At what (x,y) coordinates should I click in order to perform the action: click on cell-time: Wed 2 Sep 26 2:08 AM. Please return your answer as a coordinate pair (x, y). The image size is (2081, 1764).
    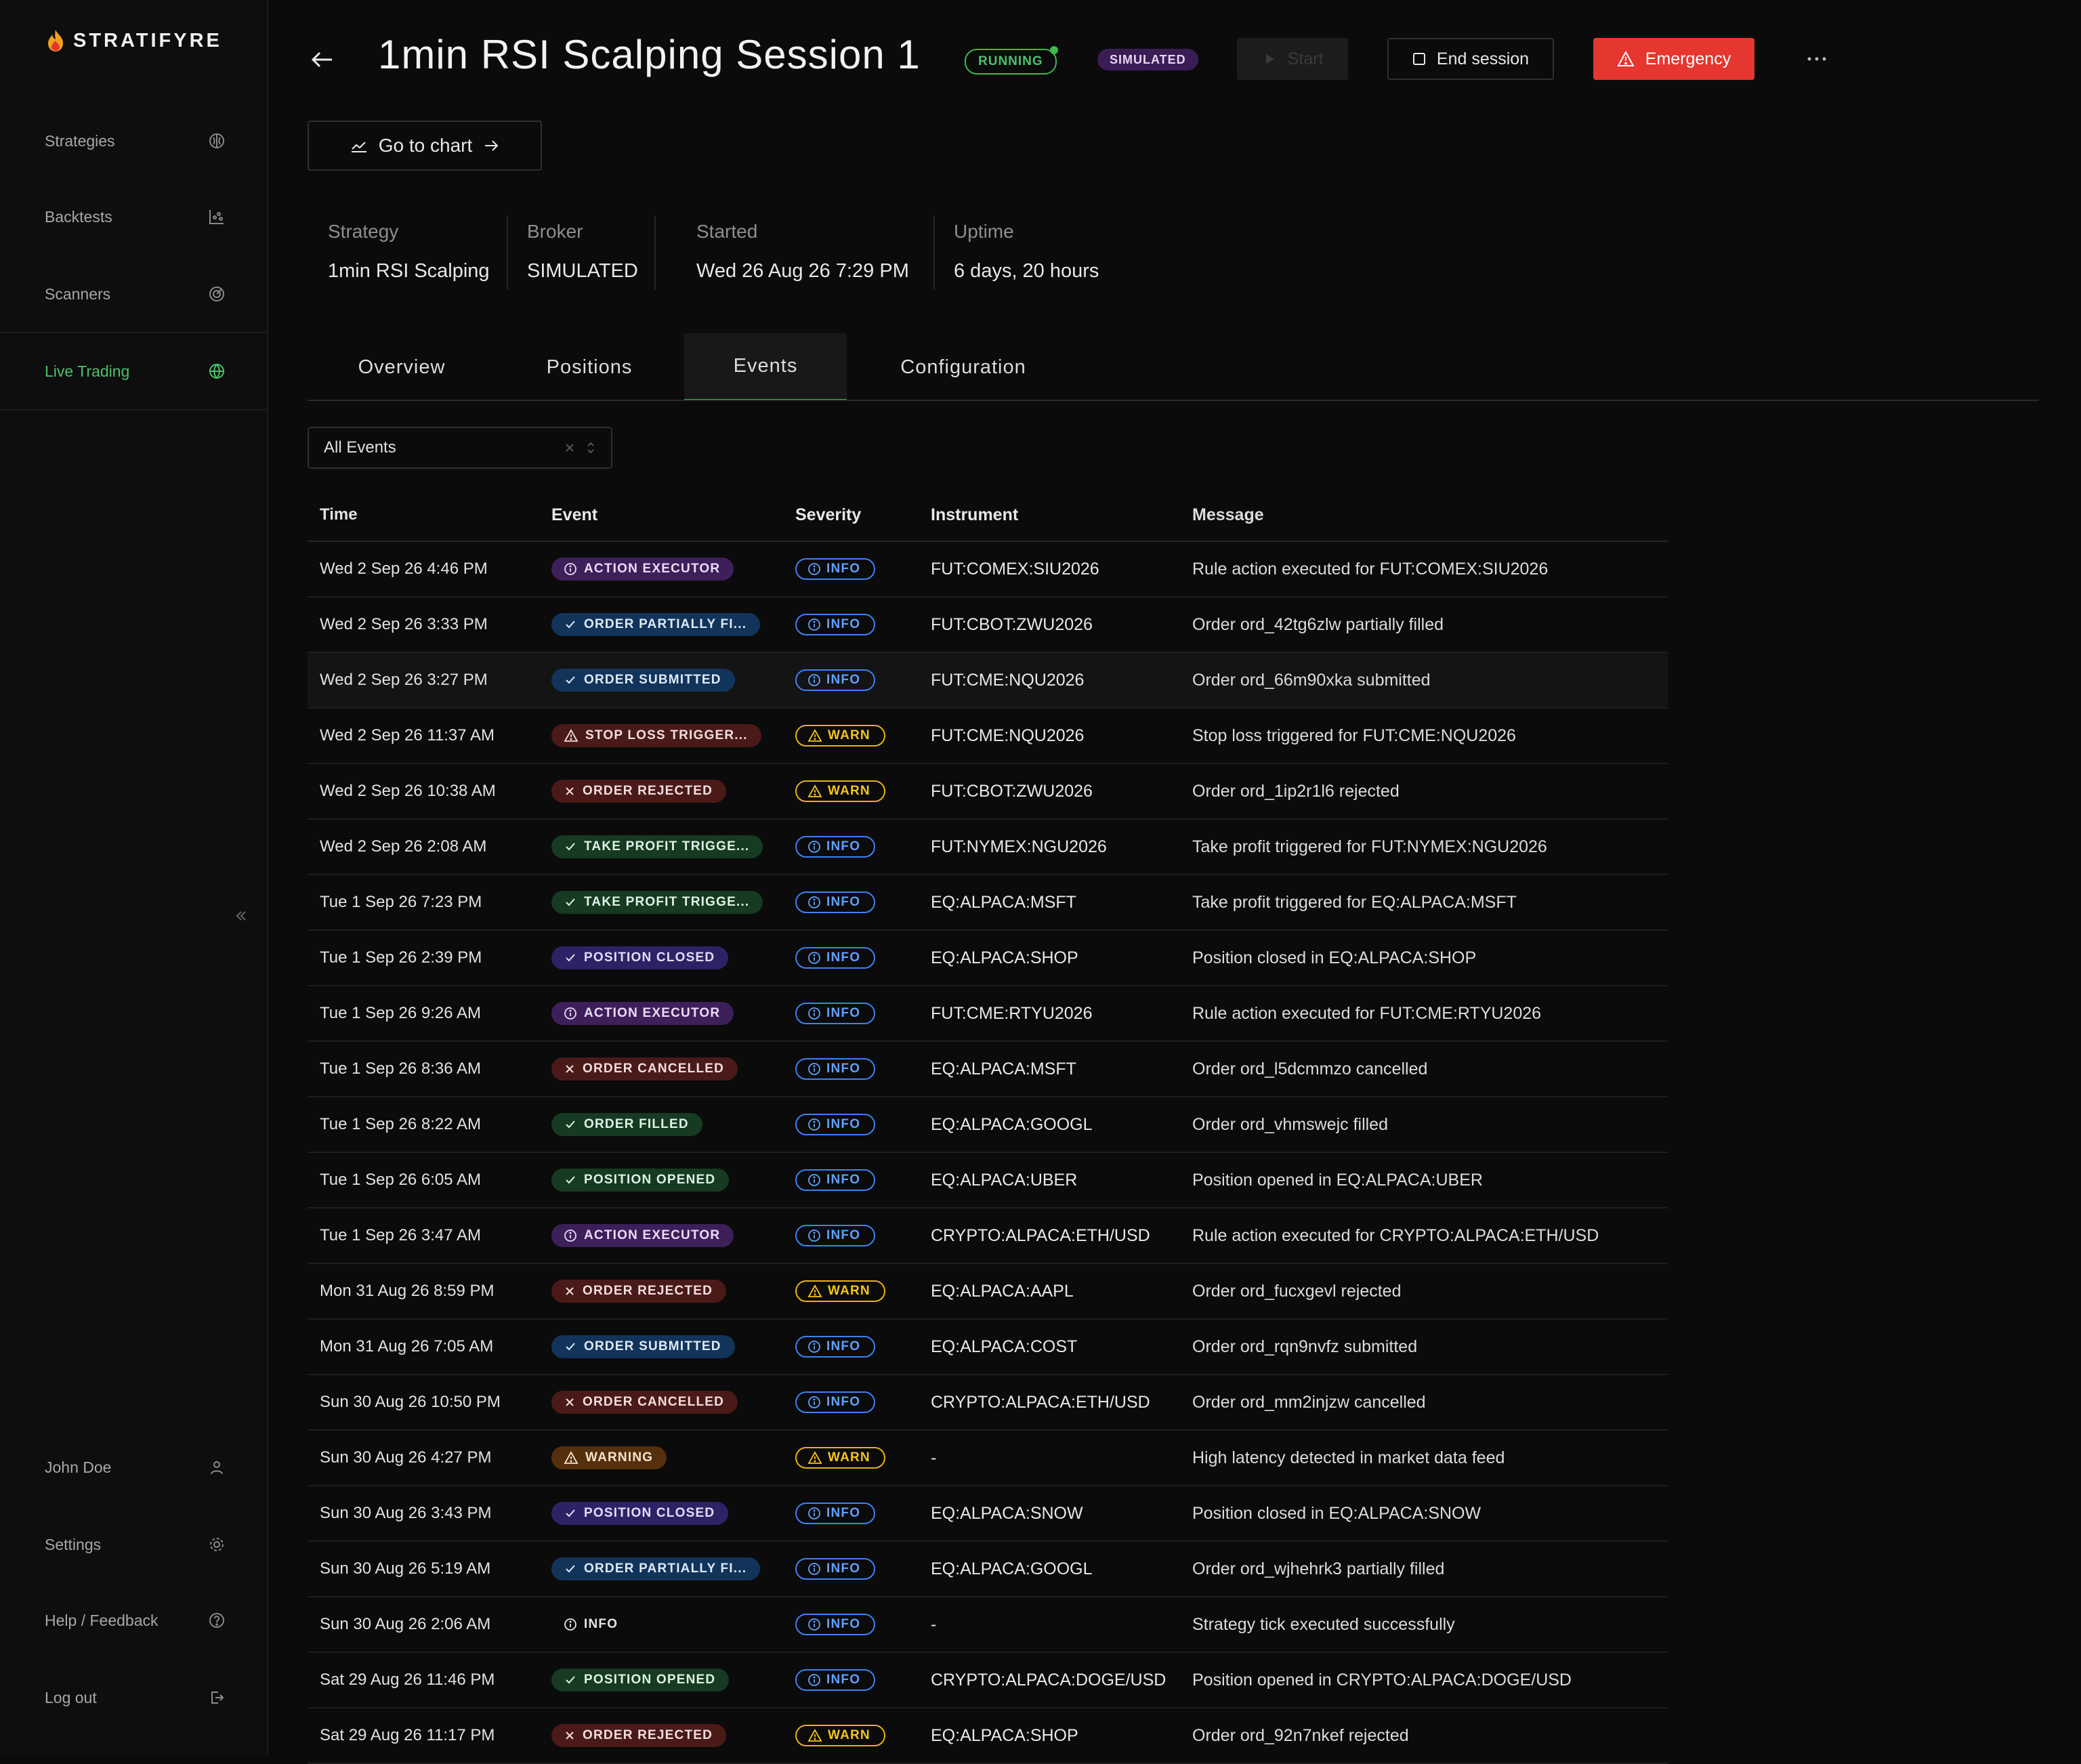
    Looking at the image, I should click on (403, 846).